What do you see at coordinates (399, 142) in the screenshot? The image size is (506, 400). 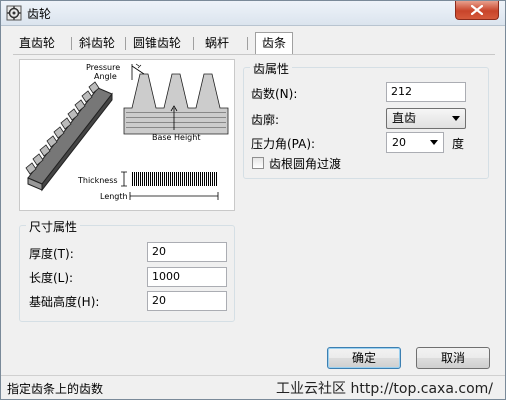 I see `pressure-angle-value: 20` at bounding box center [399, 142].